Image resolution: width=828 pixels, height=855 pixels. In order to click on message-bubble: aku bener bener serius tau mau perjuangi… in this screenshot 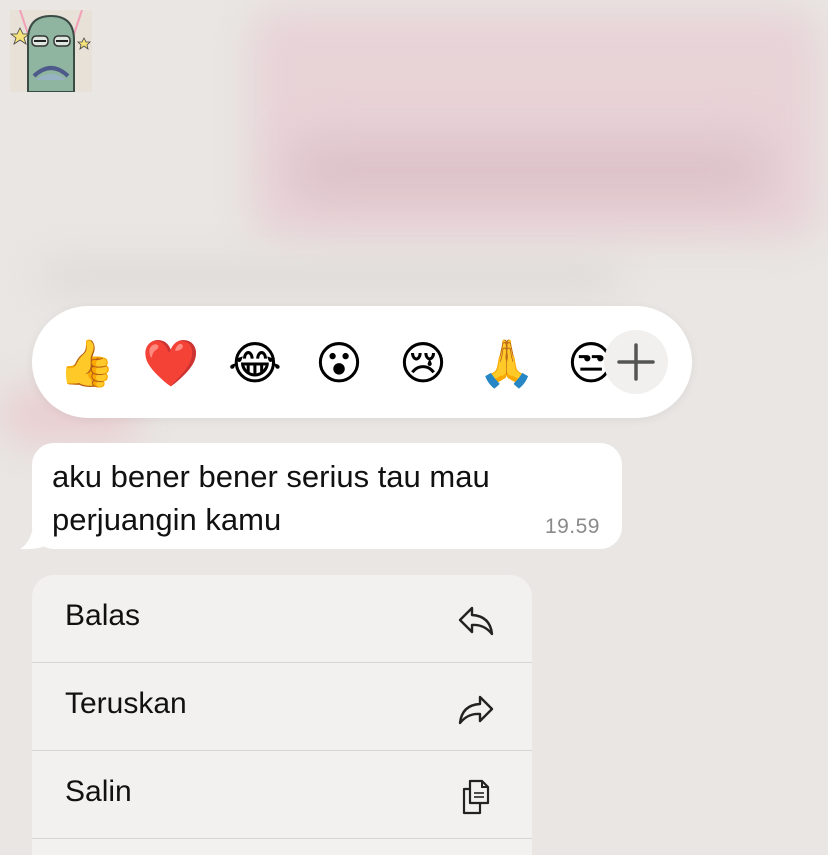, I will do `click(327, 496)`.